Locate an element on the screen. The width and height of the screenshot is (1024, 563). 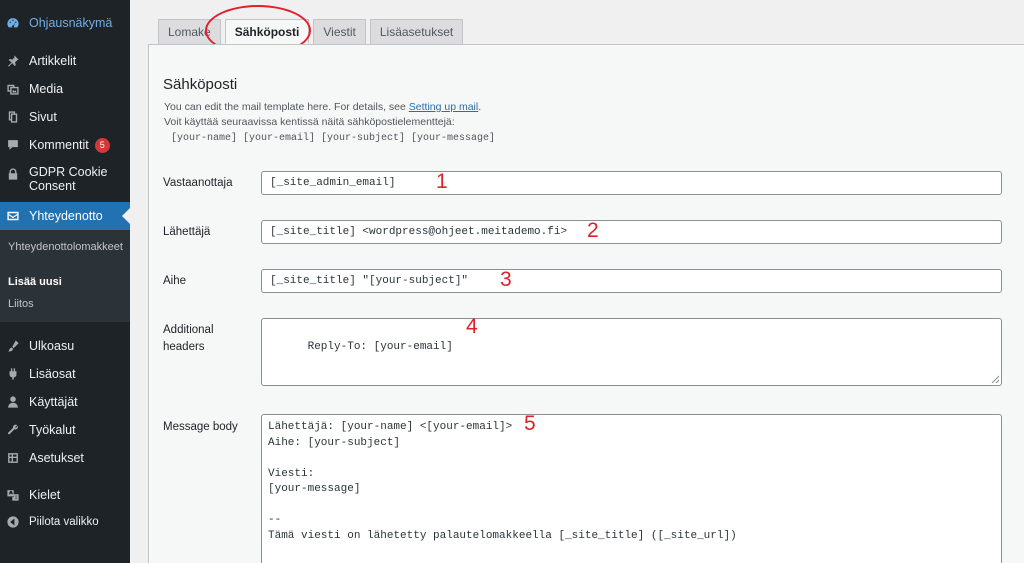
sidebar-item-label: Media is located at coordinates (46, 89).